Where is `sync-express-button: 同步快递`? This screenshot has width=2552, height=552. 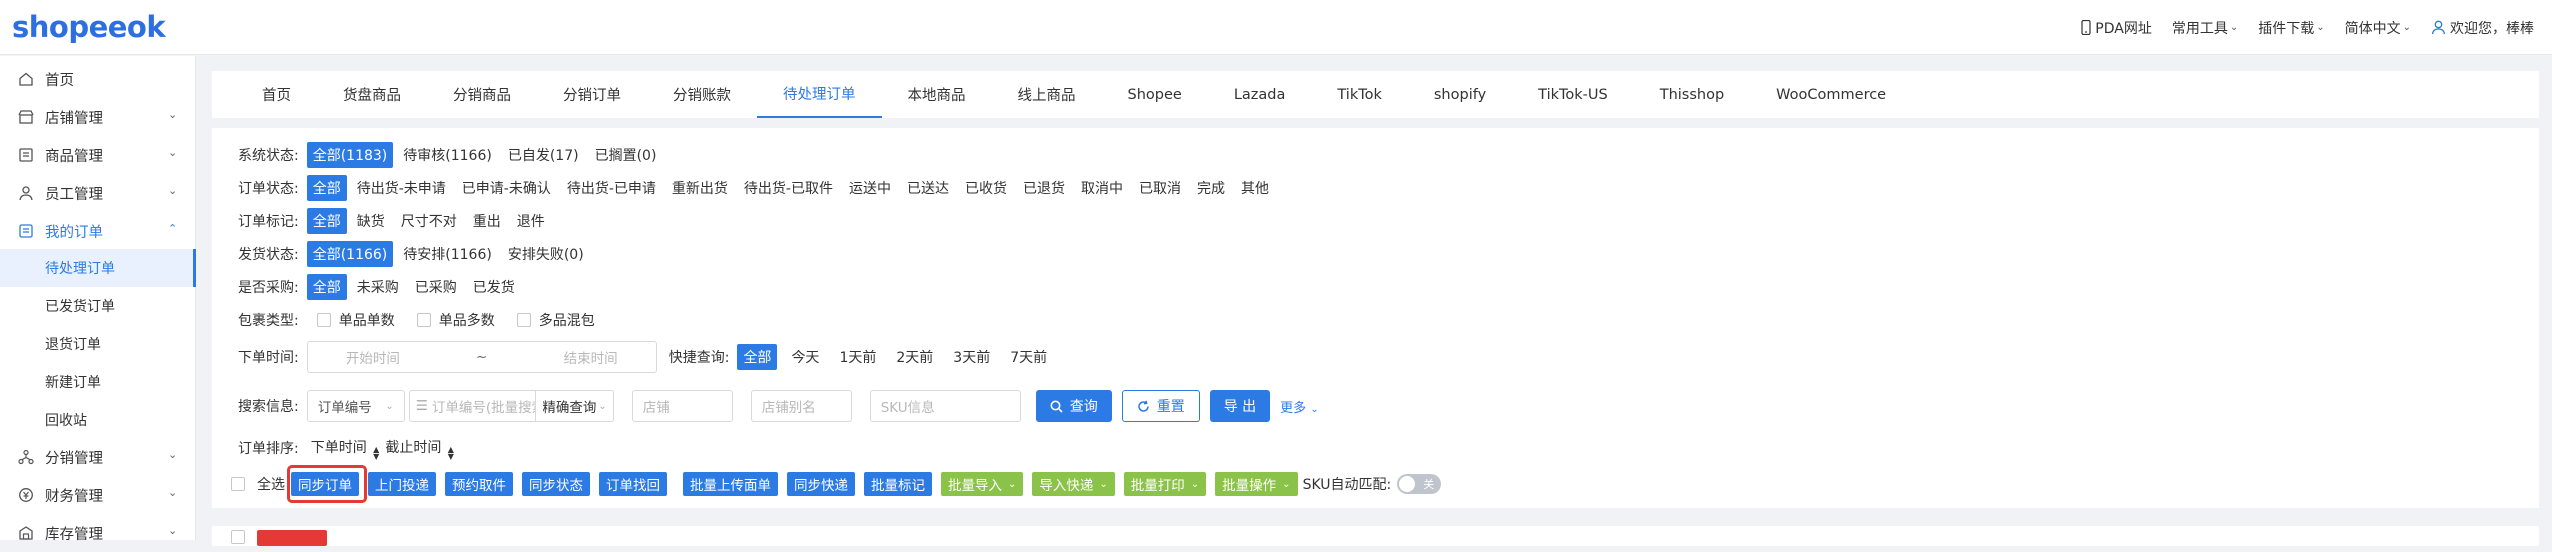
sync-express-button: 同步快递 is located at coordinates (821, 484).